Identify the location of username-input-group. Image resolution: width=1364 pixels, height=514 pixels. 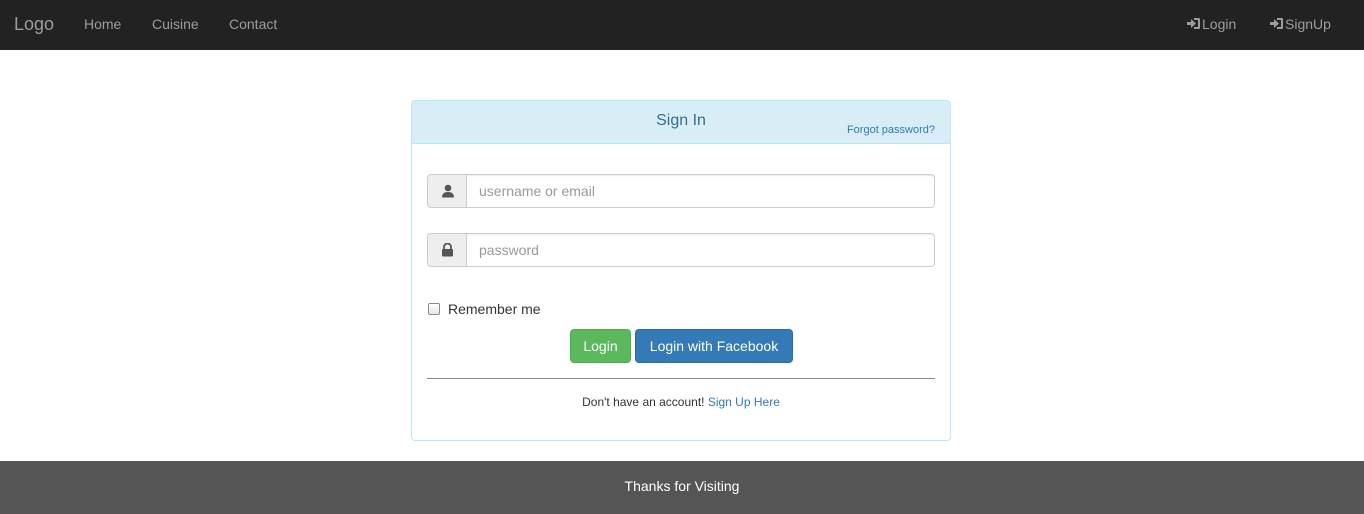
(681, 191).